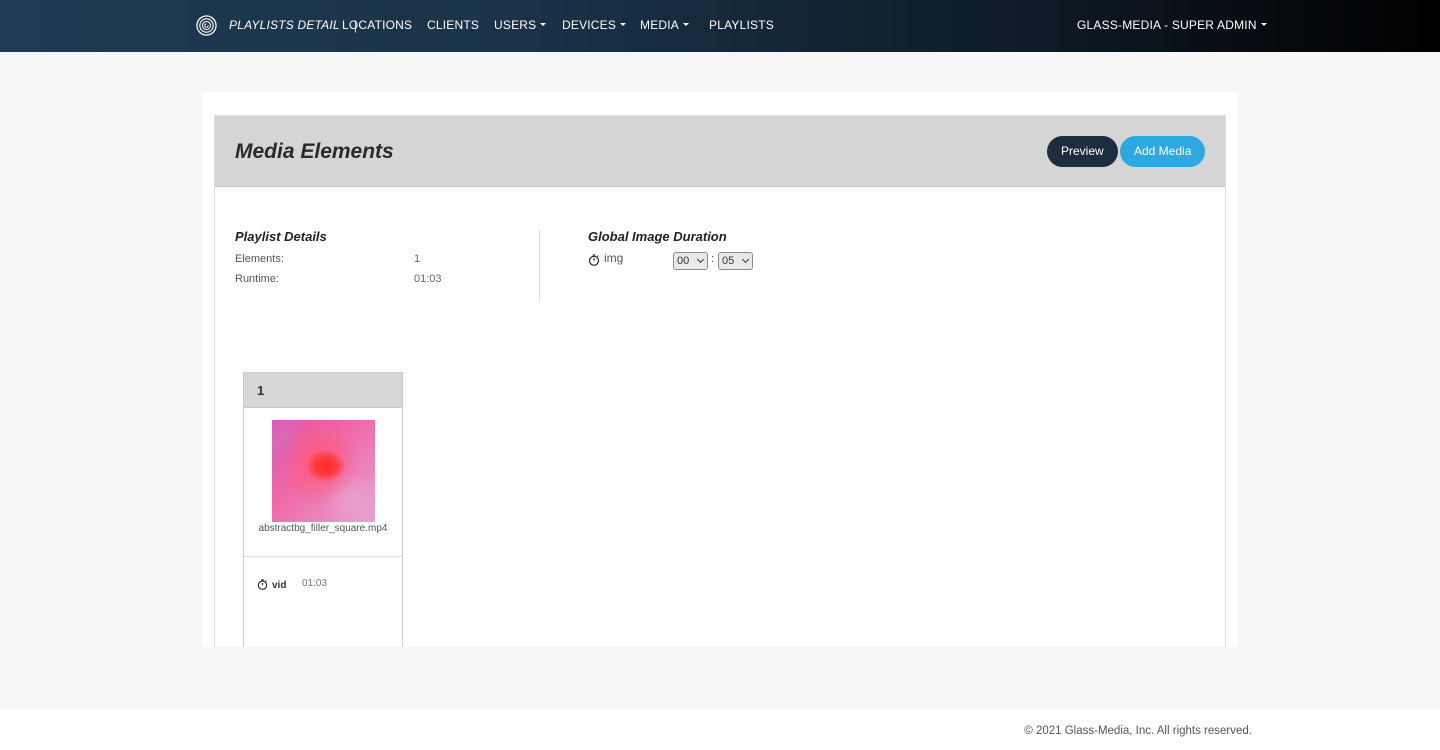 This screenshot has height=750, width=1440. What do you see at coordinates (417, 259) in the screenshot?
I see `elements-value: 1` at bounding box center [417, 259].